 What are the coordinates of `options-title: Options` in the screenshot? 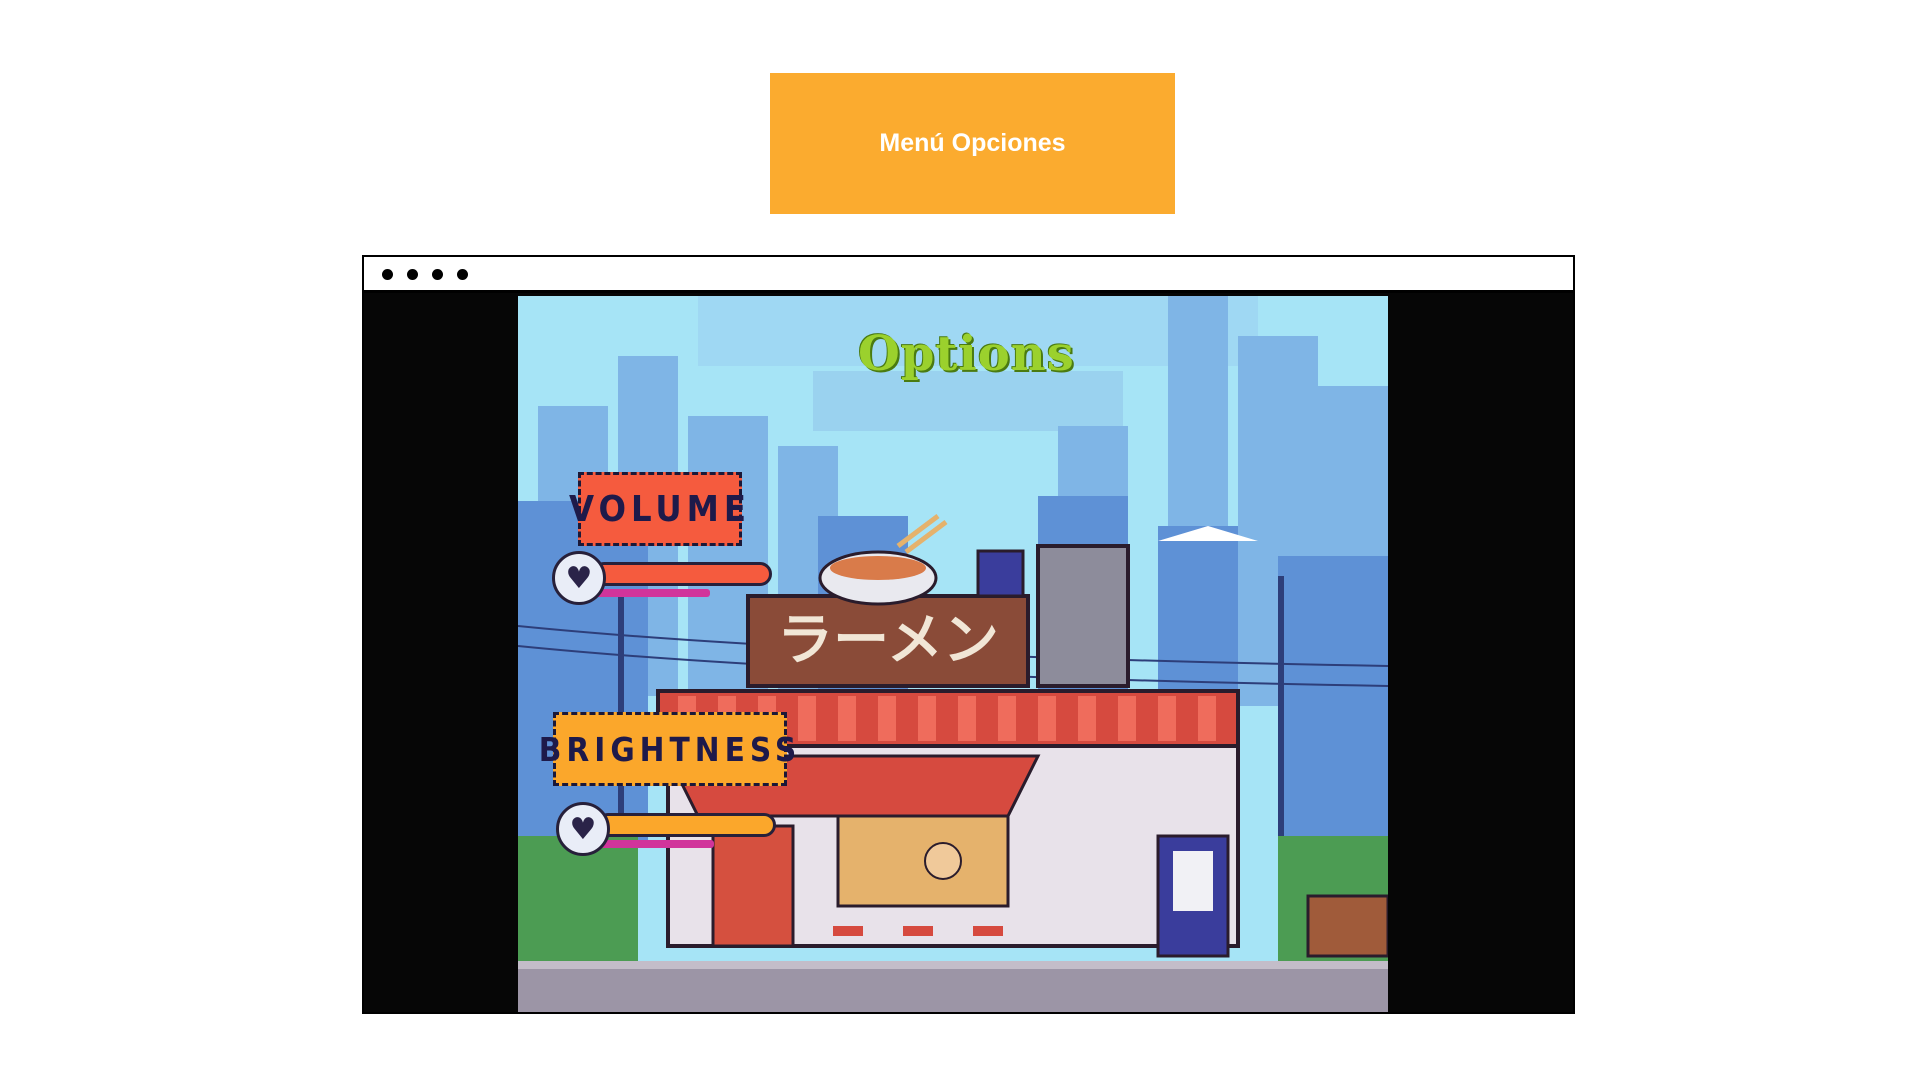 It's located at (966, 354).